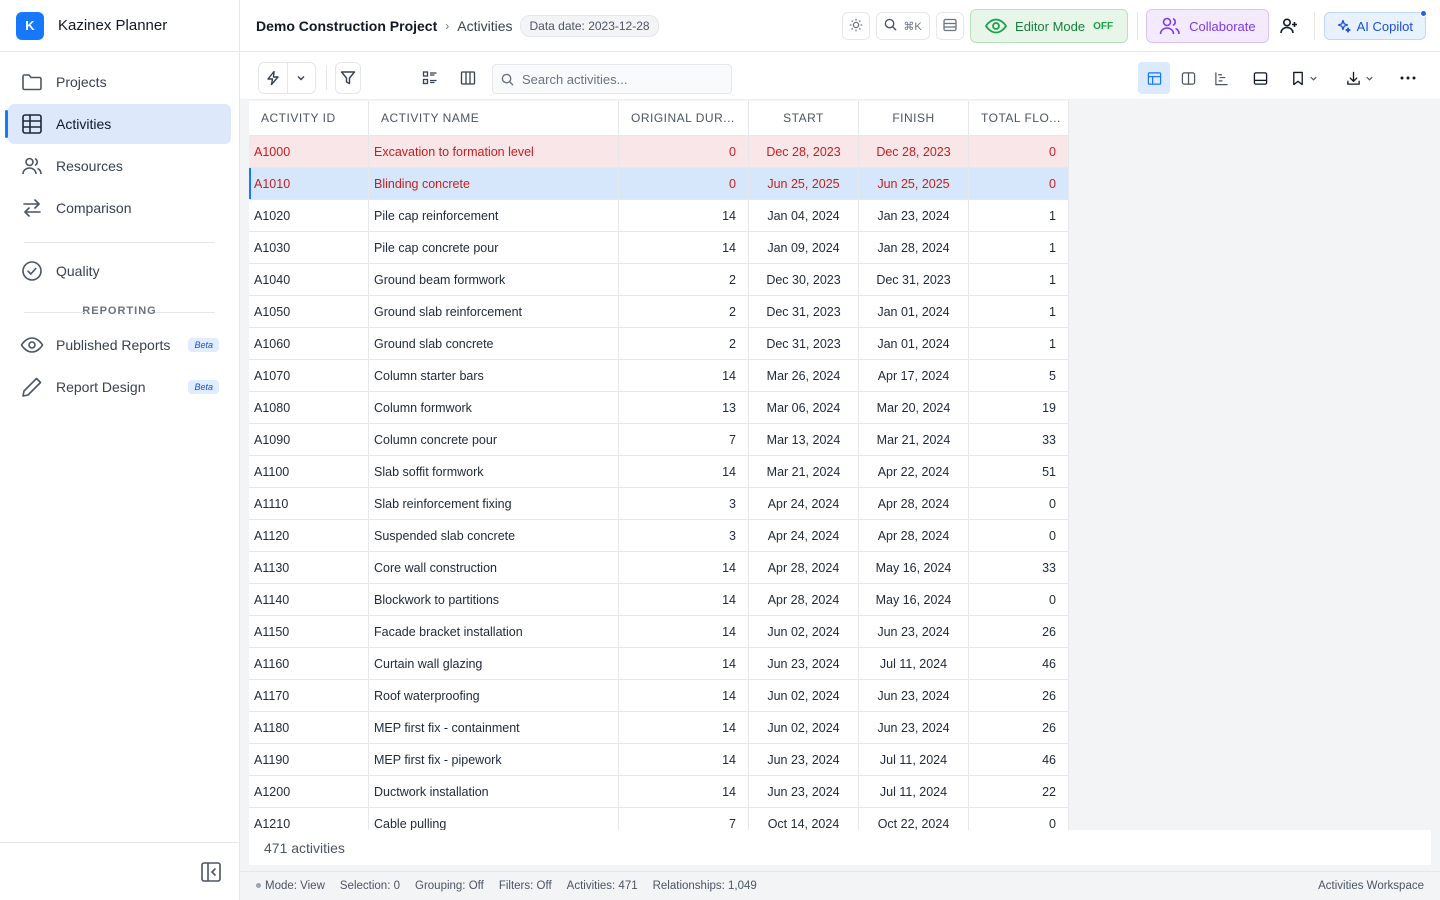 This screenshot has height=900, width=1440. I want to click on filter-button, so click(348, 78).